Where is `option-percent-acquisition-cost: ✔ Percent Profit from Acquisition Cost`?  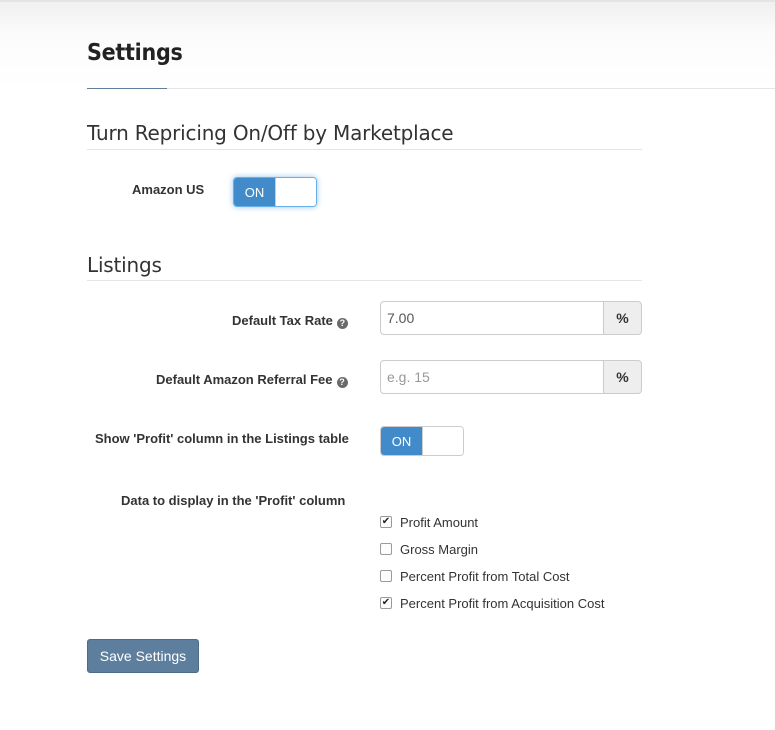
option-percent-acquisition-cost: ✔ Percent Profit from Acquisition Cost is located at coordinates (492, 603).